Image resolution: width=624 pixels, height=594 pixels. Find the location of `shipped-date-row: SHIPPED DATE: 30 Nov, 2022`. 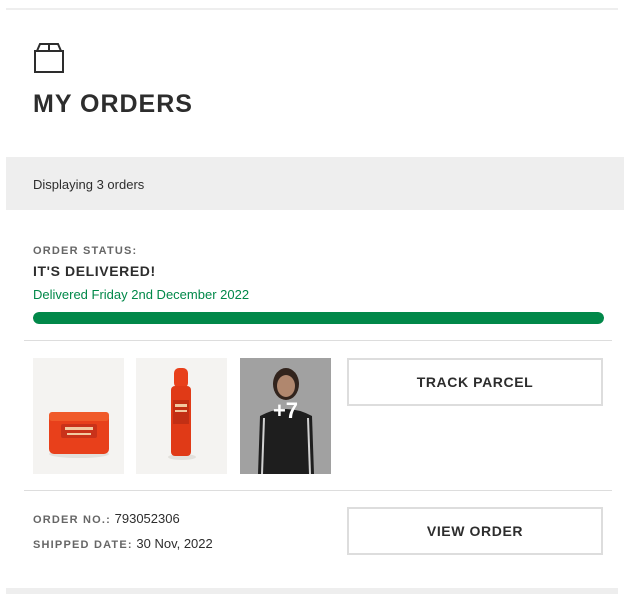

shipped-date-row: SHIPPED DATE: 30 Nov, 2022 is located at coordinates (123, 543).